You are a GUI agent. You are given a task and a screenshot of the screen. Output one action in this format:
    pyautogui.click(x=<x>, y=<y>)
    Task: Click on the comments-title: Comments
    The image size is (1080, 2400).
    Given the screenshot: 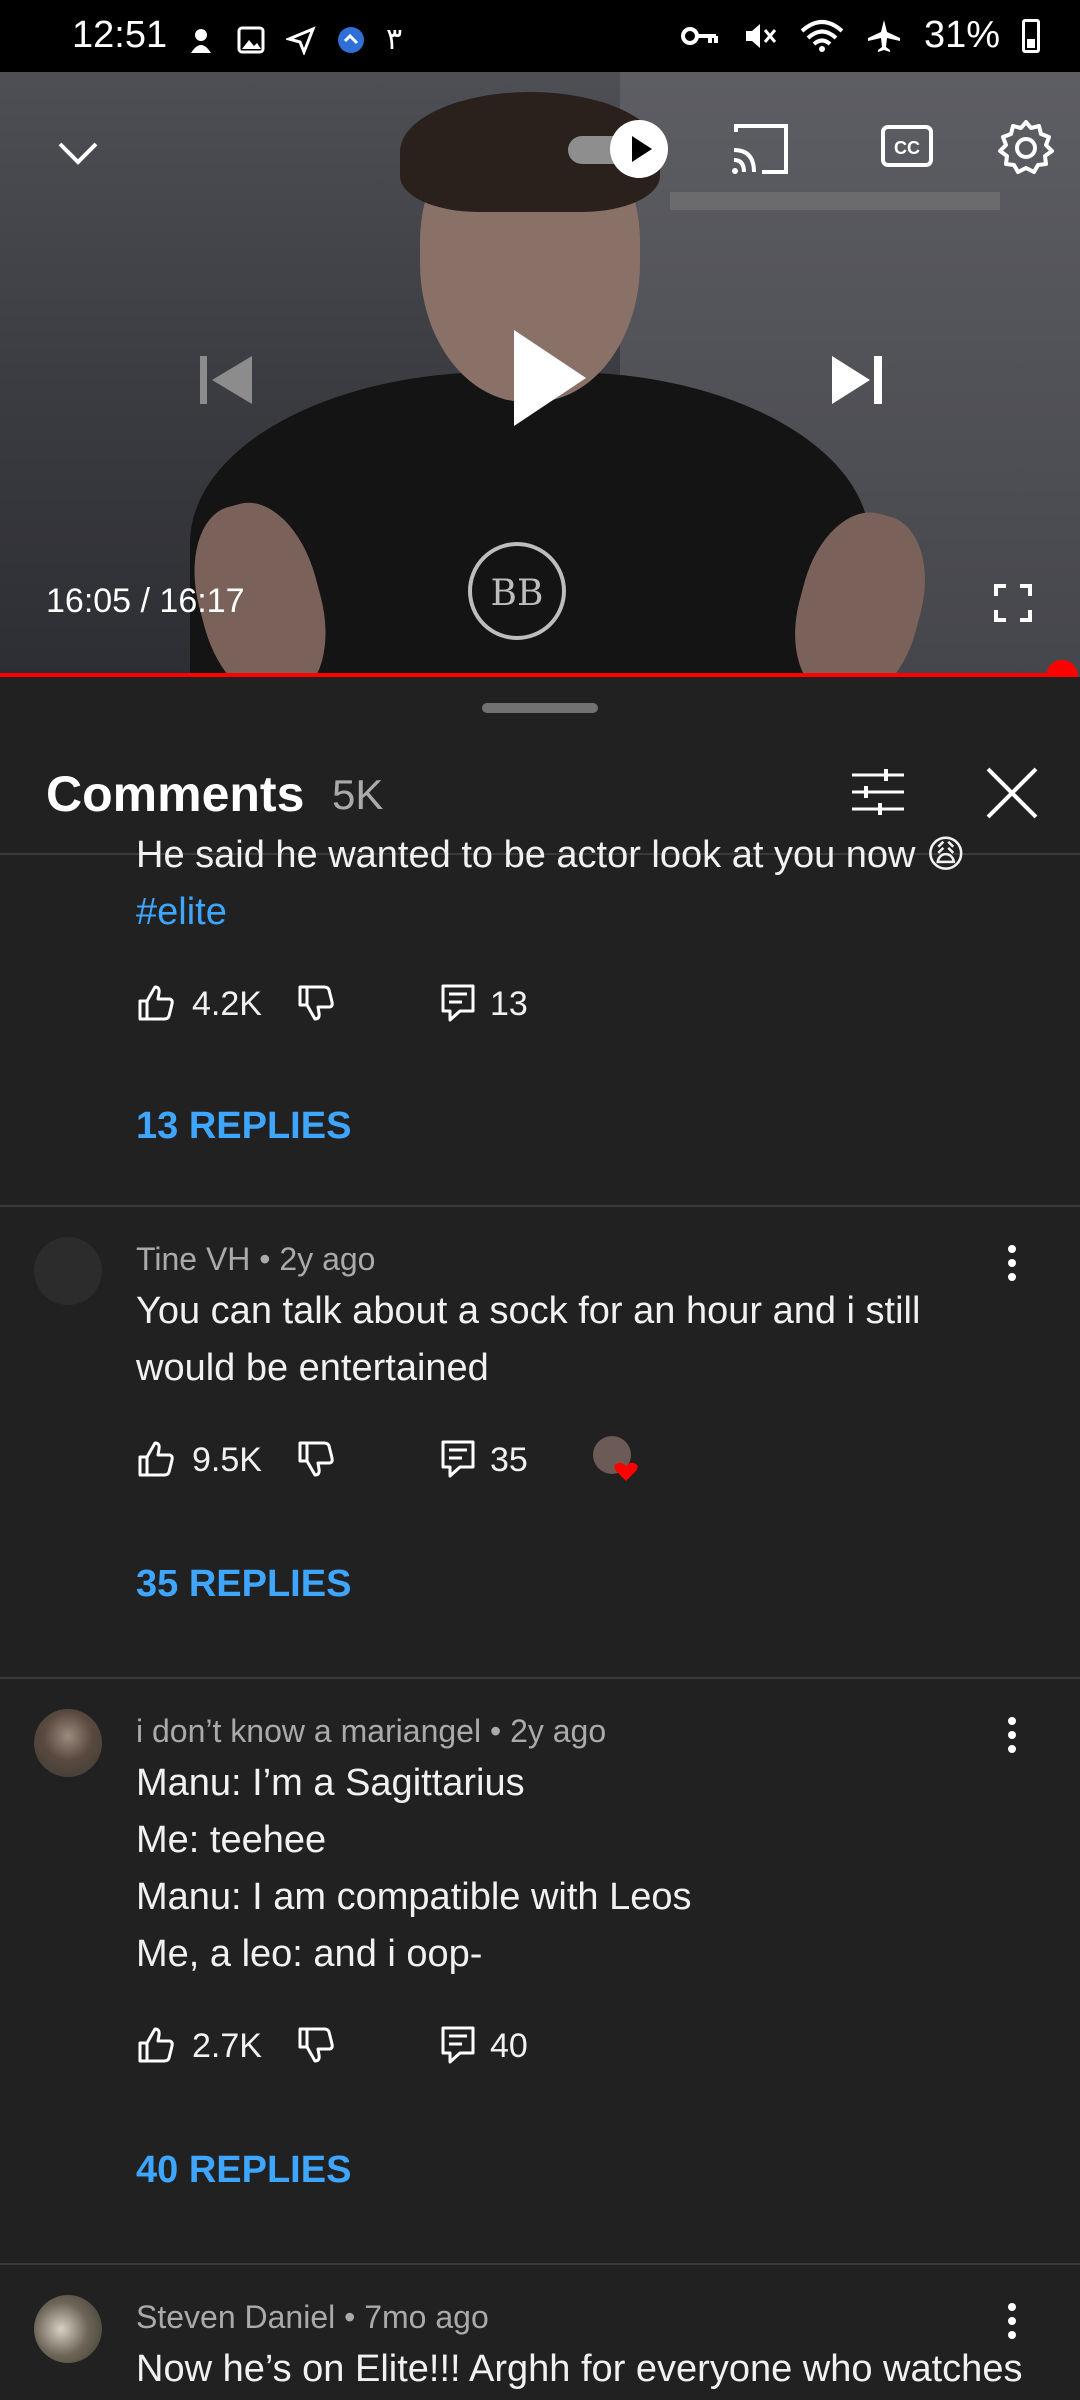 What is the action you would take?
    pyautogui.click(x=175, y=794)
    